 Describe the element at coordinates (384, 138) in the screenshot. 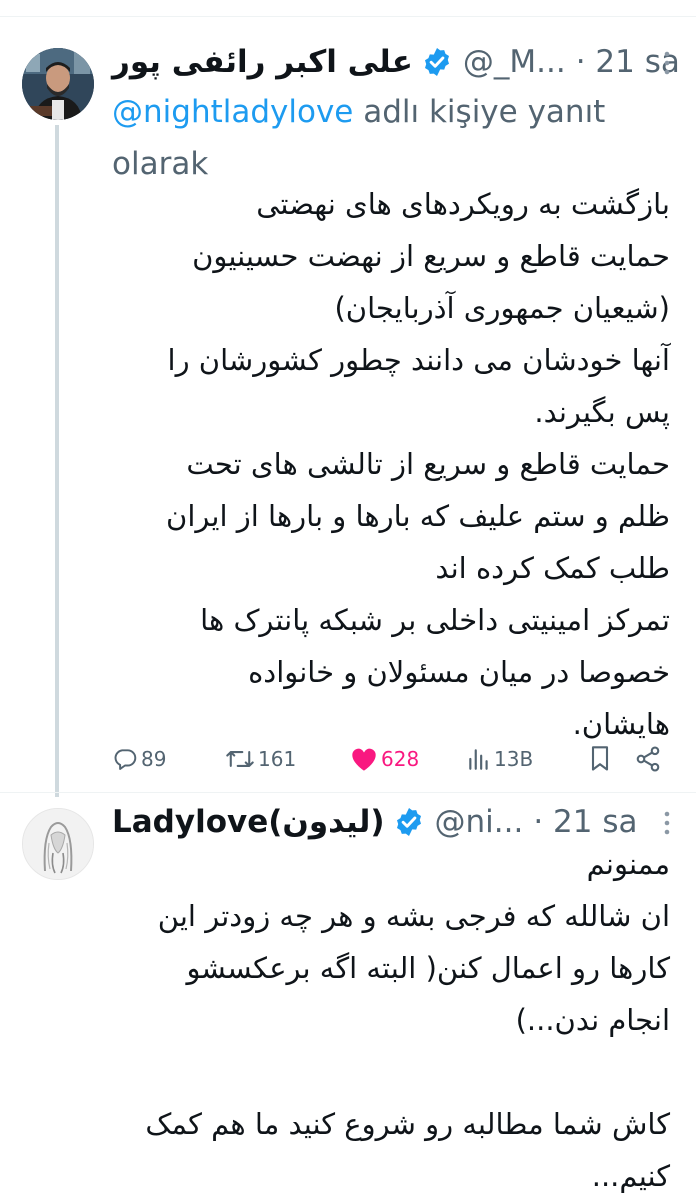

I see `reply-context: @nightladylove adlı kişiye yanıt olarak` at that location.